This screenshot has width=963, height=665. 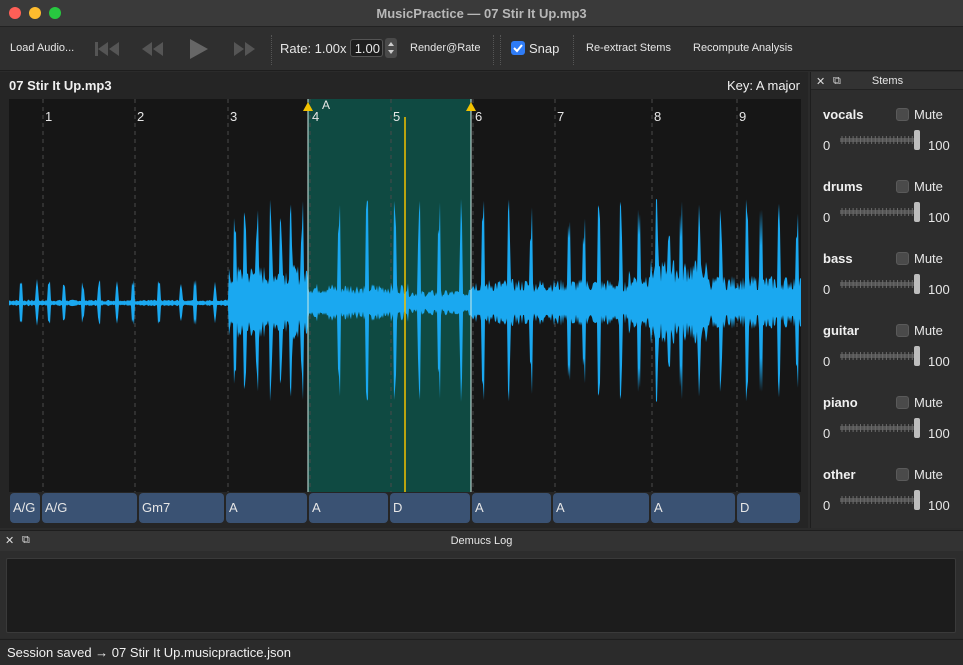 I want to click on bar-number: 7, so click(x=560, y=116).